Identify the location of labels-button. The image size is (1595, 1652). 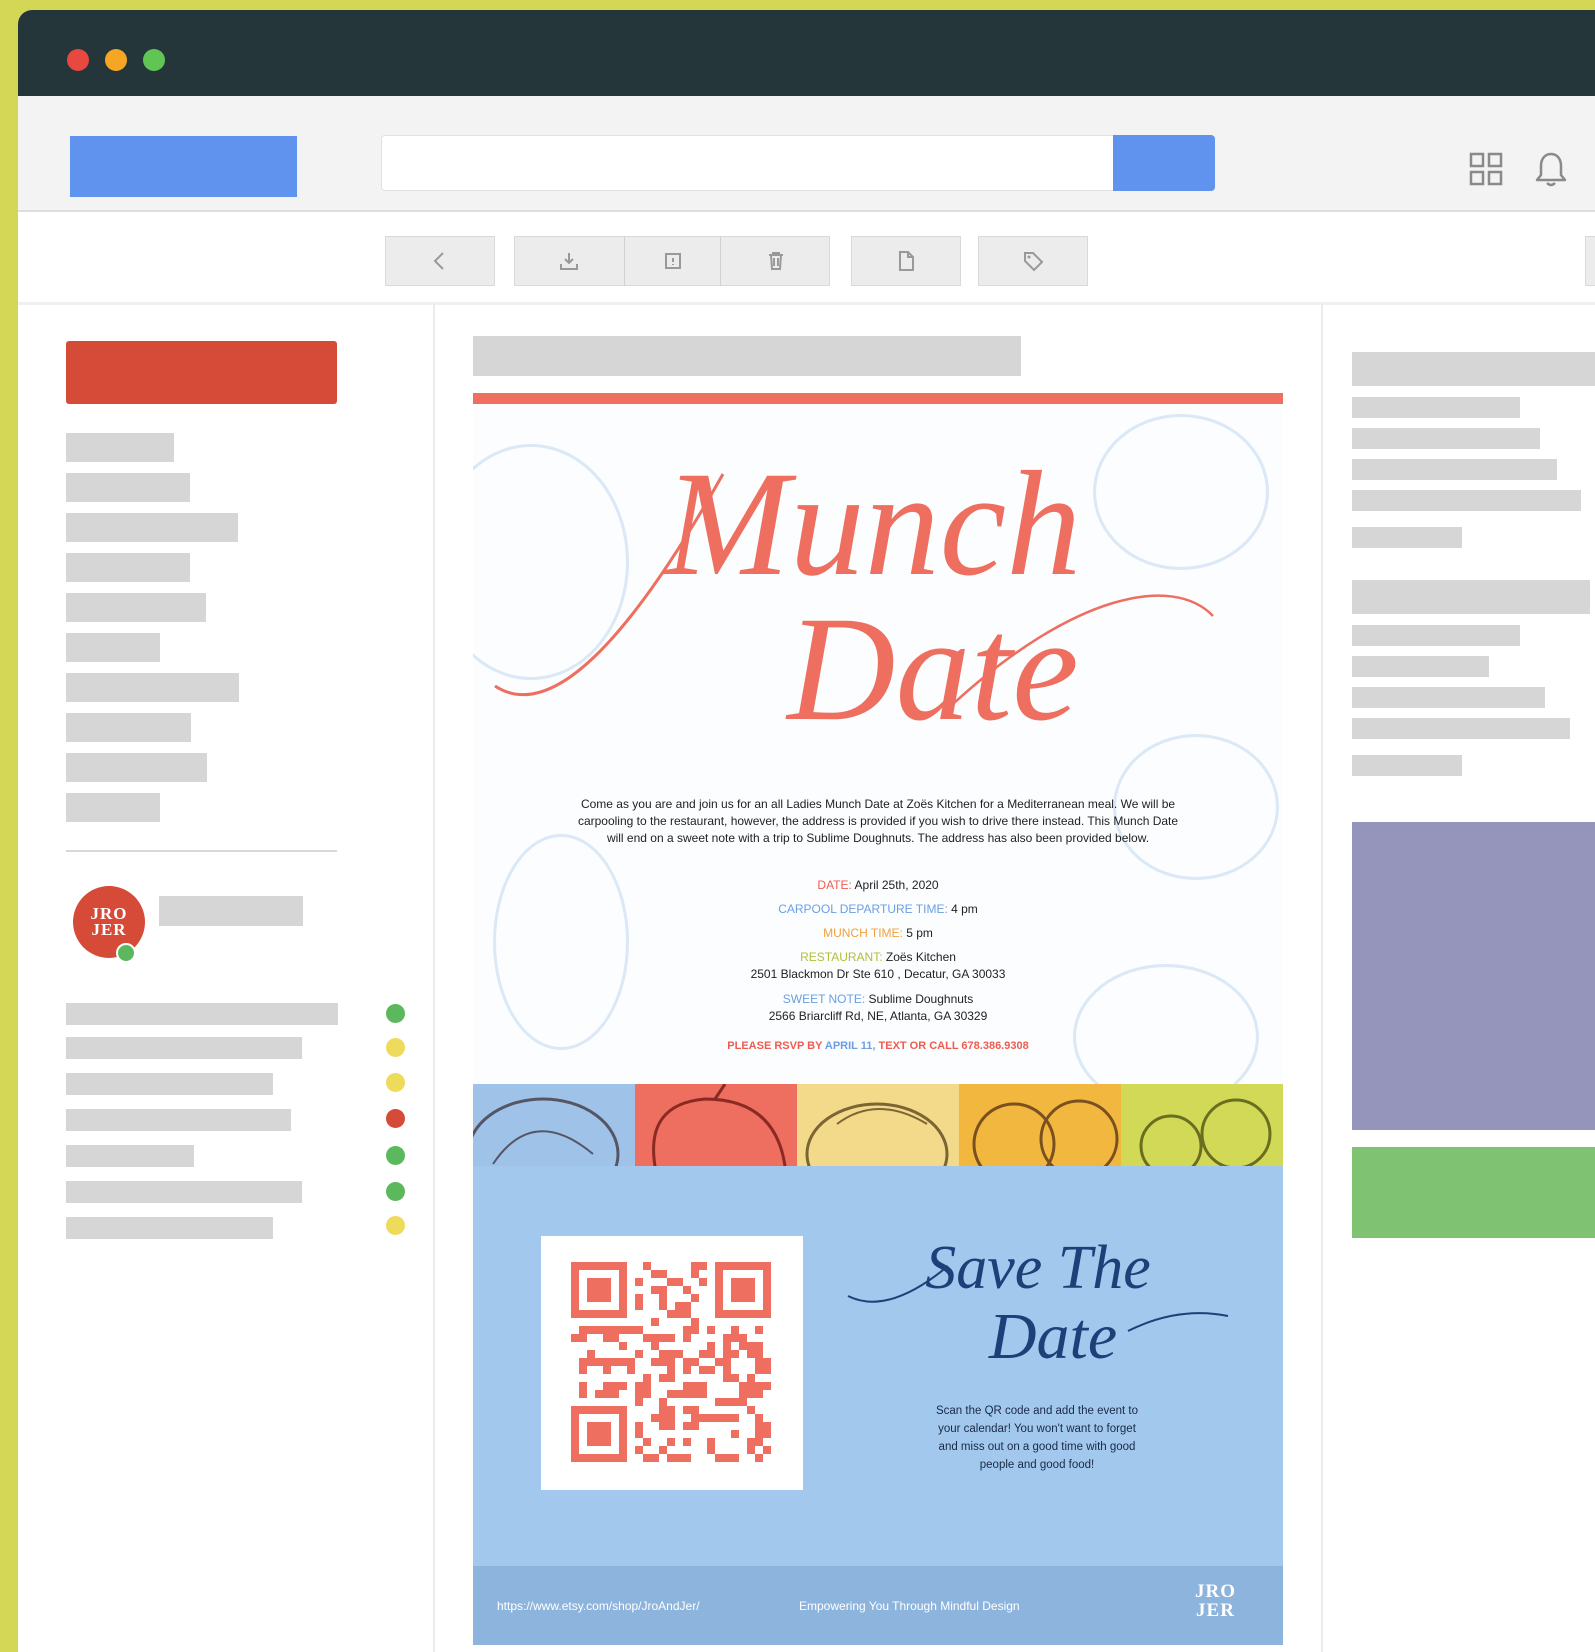
(1033, 261).